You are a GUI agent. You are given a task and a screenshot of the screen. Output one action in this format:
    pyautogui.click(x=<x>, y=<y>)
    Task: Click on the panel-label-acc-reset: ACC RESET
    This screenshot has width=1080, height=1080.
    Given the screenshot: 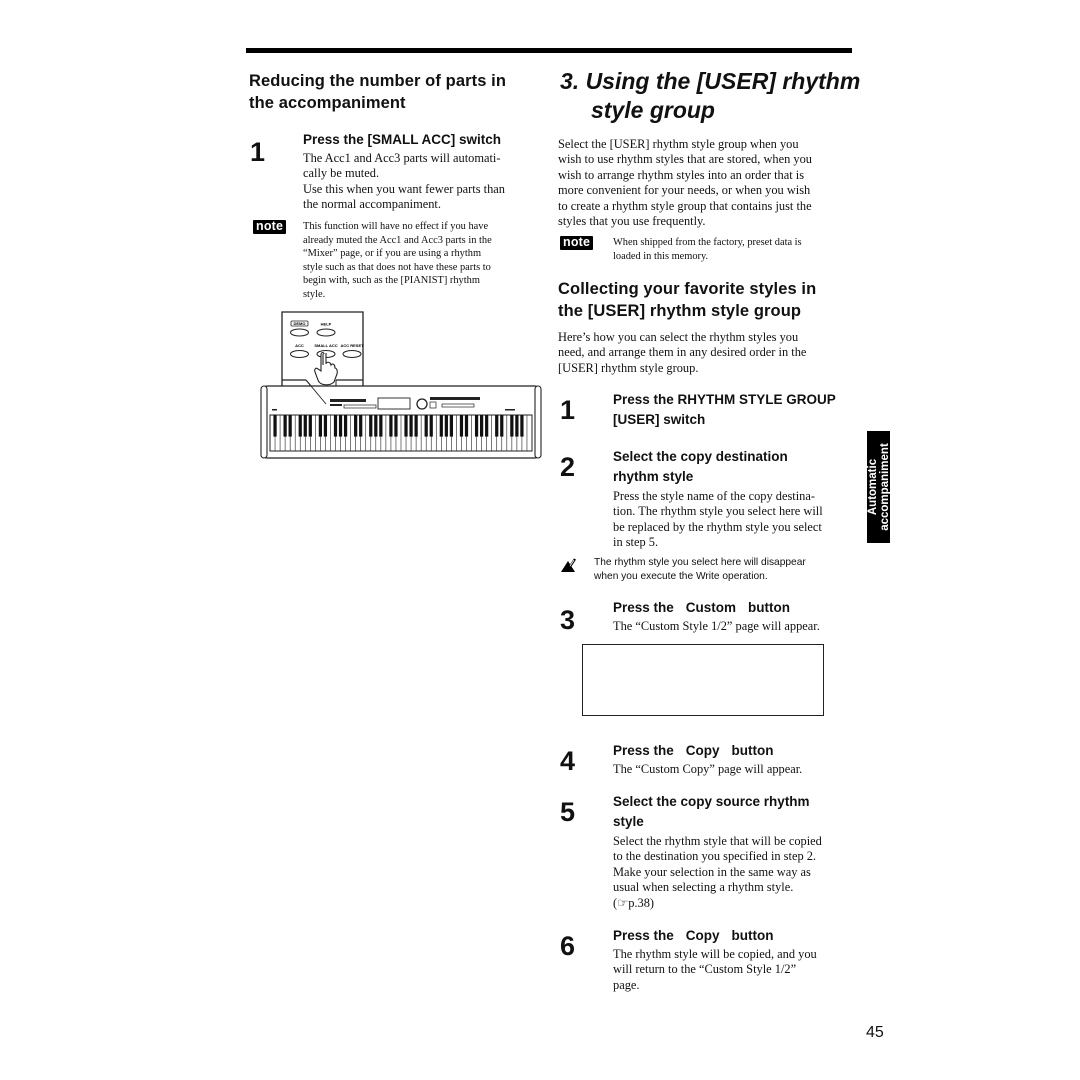 What is the action you would take?
    pyautogui.click(x=352, y=345)
    